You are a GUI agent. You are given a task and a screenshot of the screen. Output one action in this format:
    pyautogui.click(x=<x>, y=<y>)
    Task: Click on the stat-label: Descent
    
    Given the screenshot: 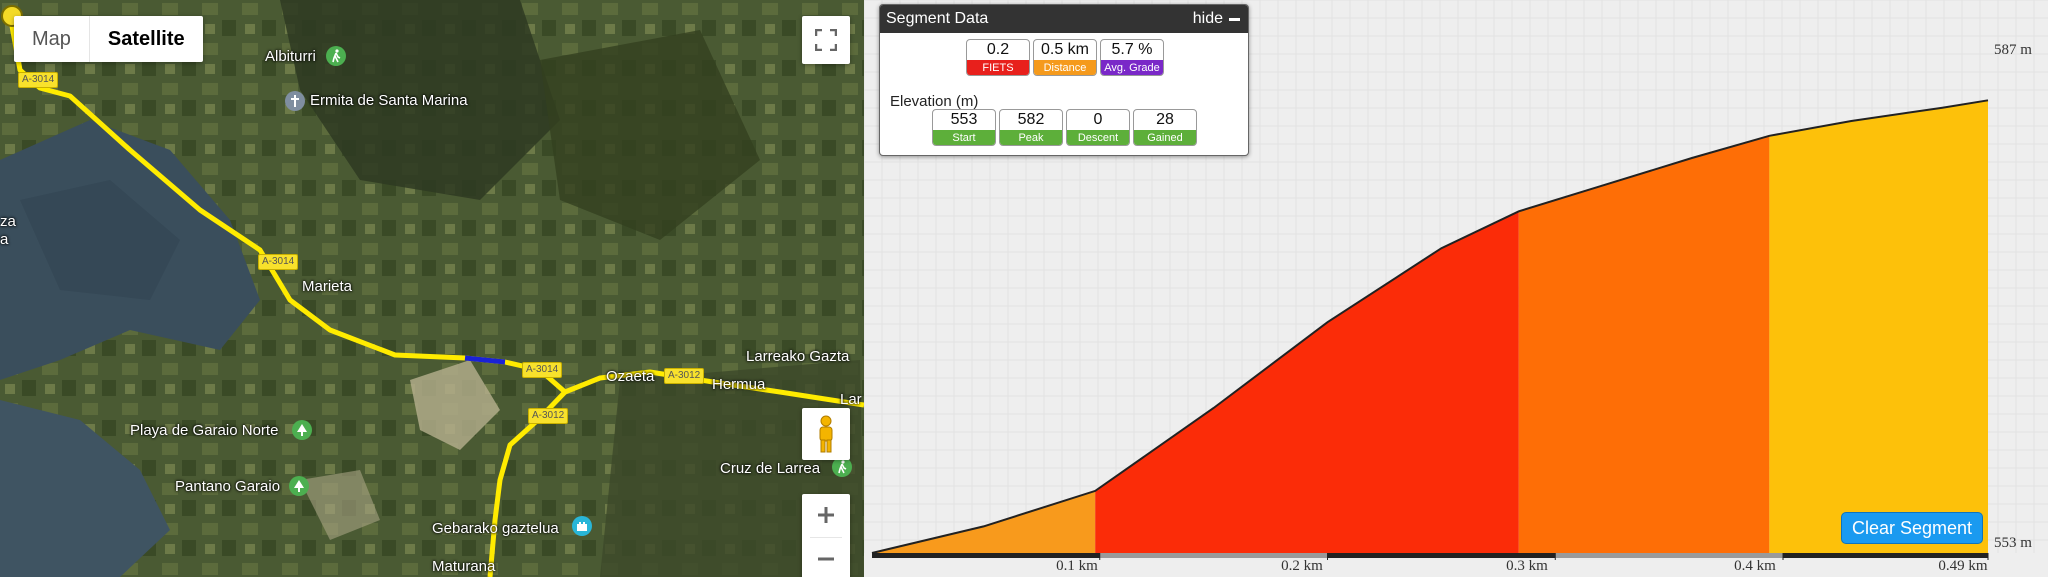 What is the action you would take?
    pyautogui.click(x=1098, y=137)
    